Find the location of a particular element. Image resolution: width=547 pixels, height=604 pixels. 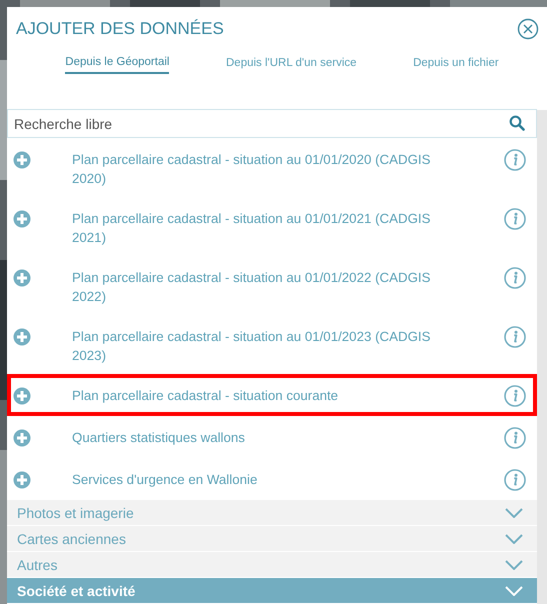

category-header: Autres is located at coordinates (272, 565).